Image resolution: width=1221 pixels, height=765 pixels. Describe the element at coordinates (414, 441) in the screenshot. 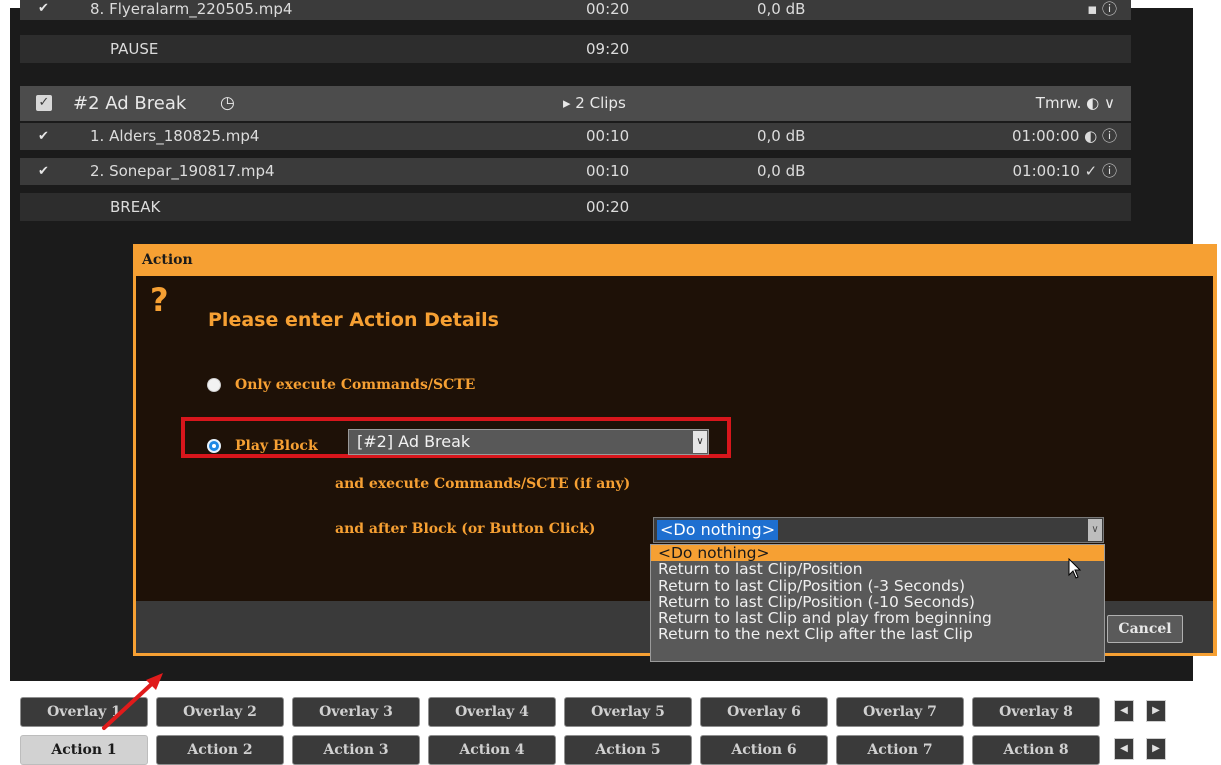

I see `block-select-value: [#2] Ad Break` at that location.